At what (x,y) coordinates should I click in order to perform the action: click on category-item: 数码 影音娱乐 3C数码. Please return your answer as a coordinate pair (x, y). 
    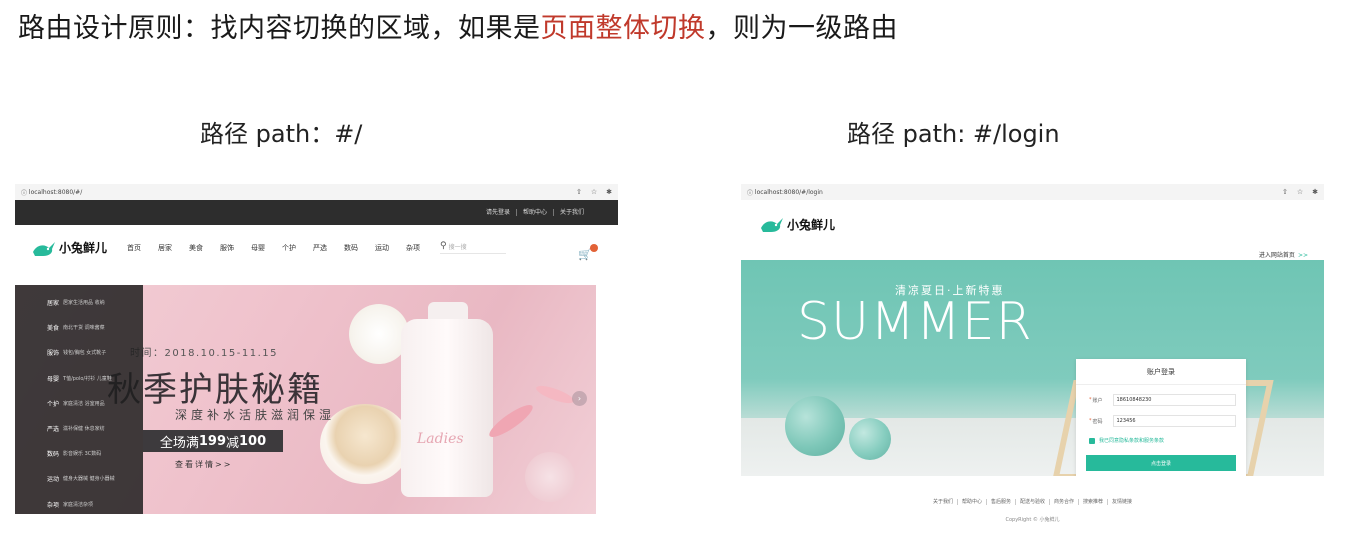
    Looking at the image, I should click on (79, 453).